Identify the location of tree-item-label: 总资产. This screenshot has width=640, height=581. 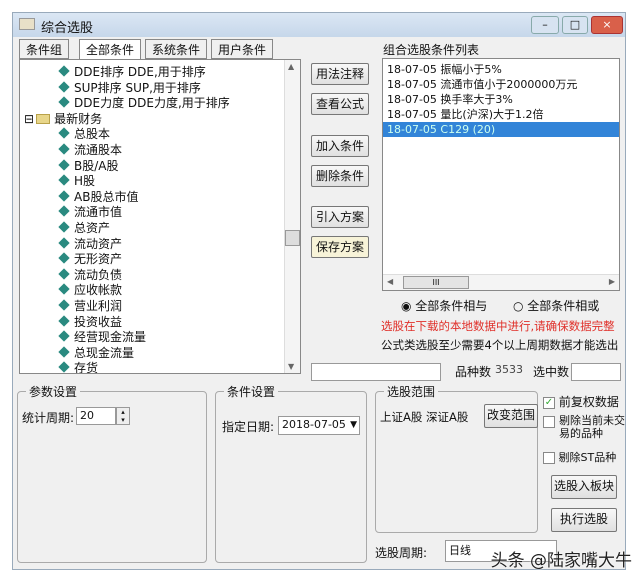
(92, 228).